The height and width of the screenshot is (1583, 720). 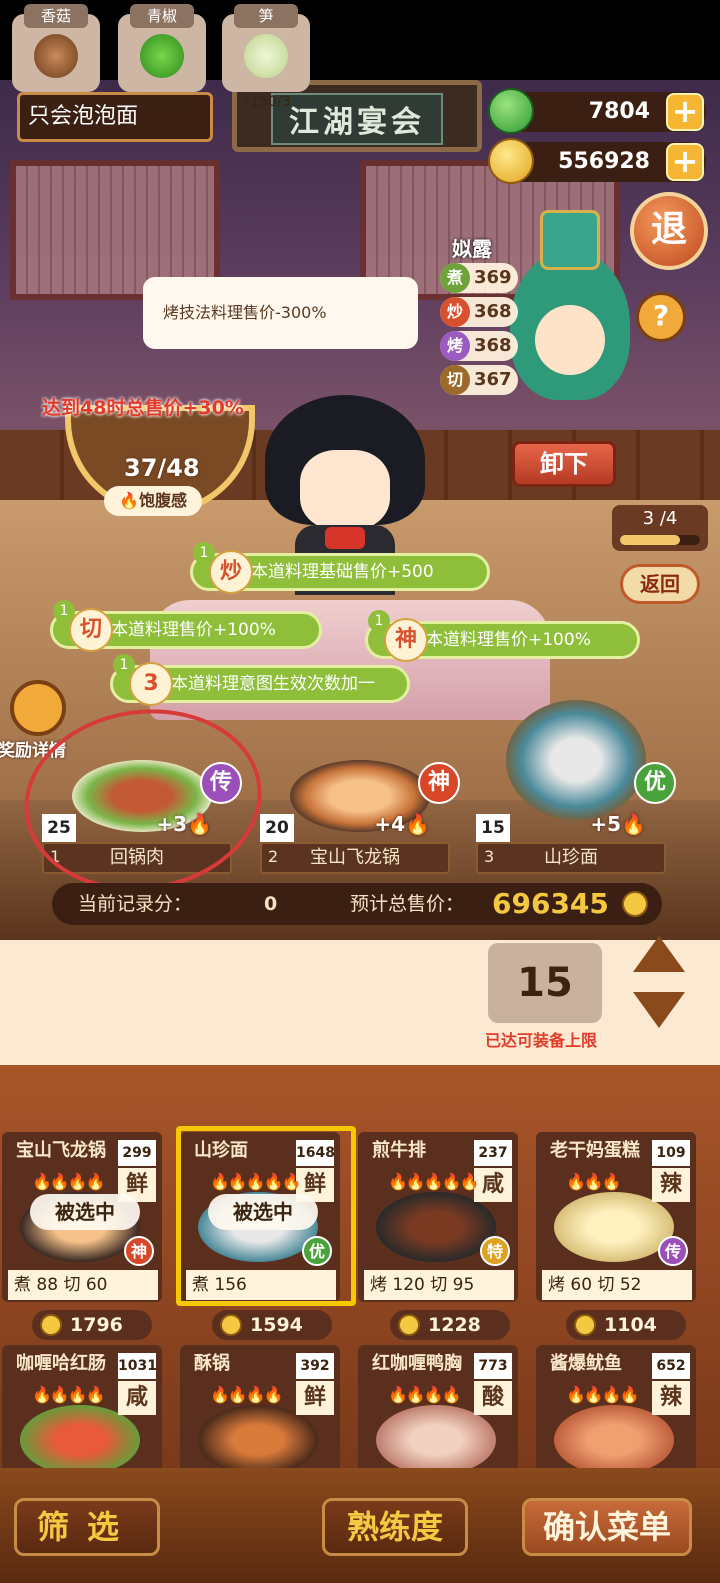 What do you see at coordinates (617, 1285) in the screenshot?
I see `skill-requirements: 烤 60 切 52` at bounding box center [617, 1285].